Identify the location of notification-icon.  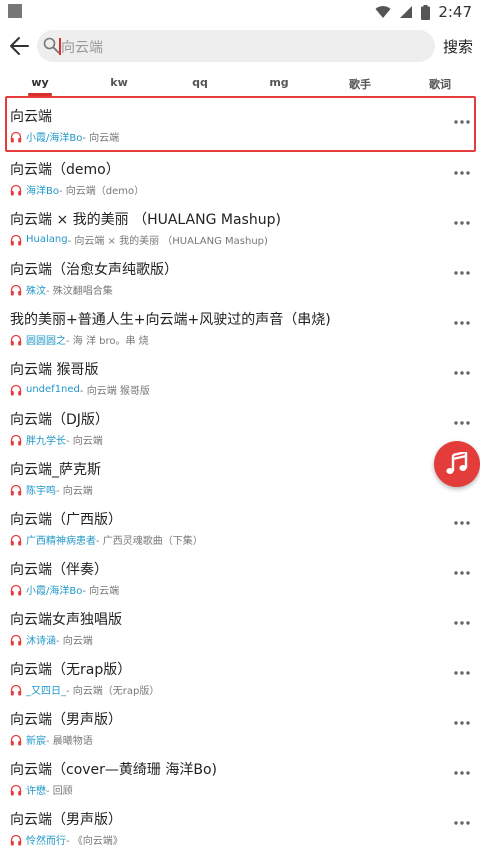
(15, 11).